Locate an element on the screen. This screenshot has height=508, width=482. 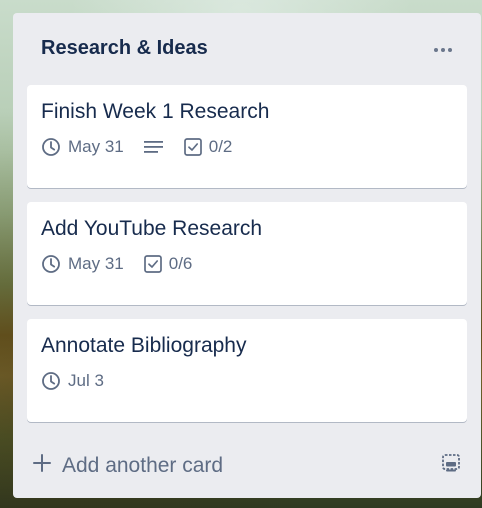
create-from-template-button is located at coordinates (451, 466).